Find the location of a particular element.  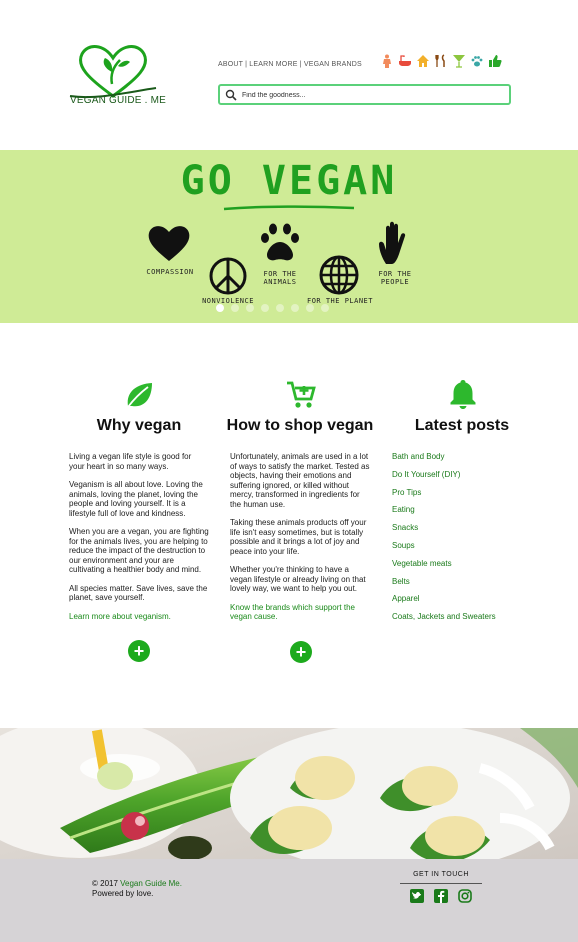

home-icon is located at coordinates (423, 61).